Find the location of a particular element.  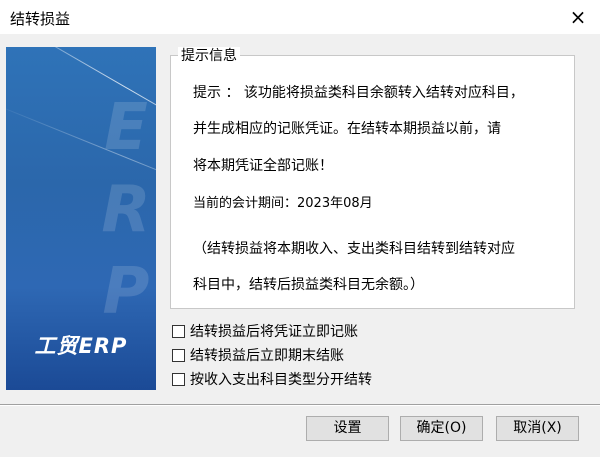

option-post-voucher-label: 结转损益后将凭证立即记账 is located at coordinates (274, 331).